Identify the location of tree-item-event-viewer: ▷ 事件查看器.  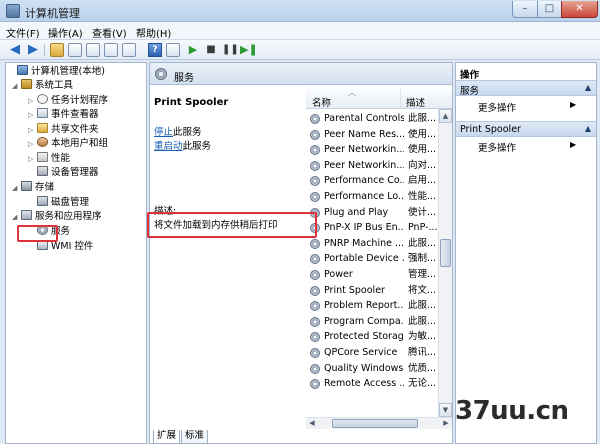
(63, 115).